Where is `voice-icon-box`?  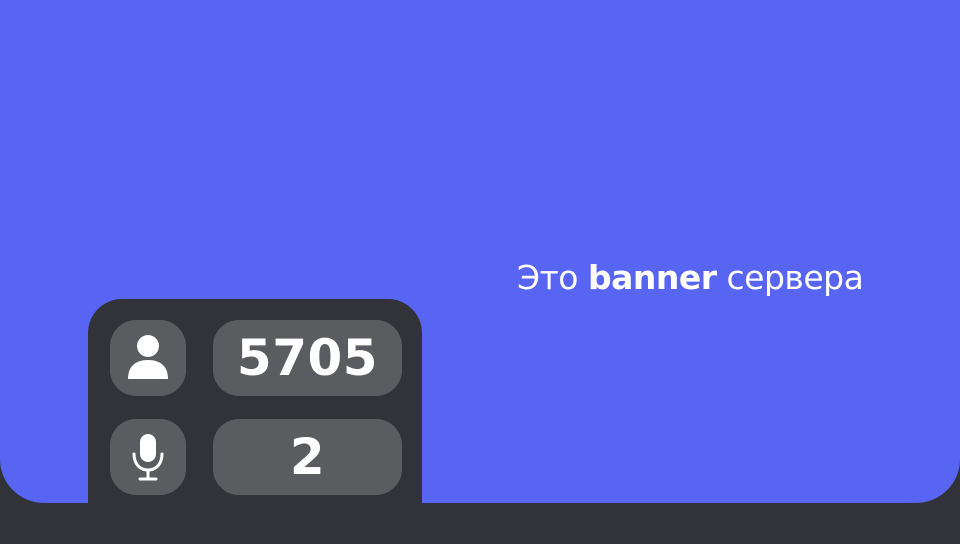 voice-icon-box is located at coordinates (148, 457).